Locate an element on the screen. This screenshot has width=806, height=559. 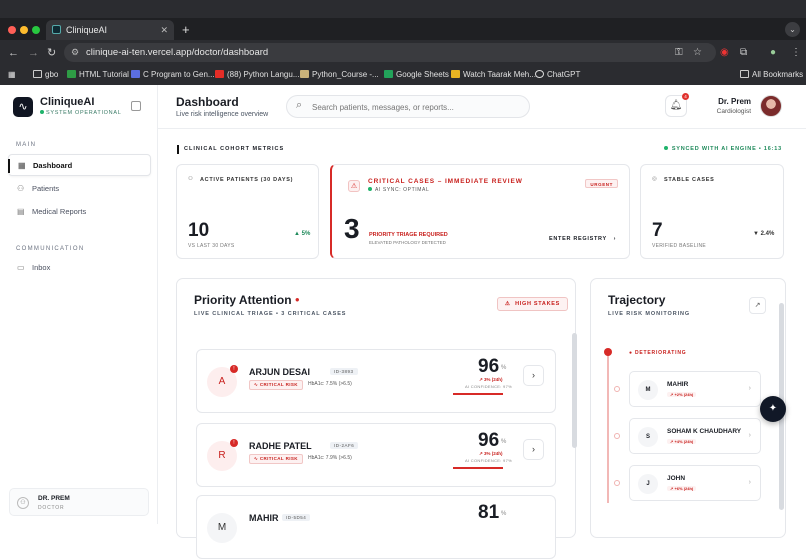
password-key-icon: ⚿ is located at coordinates (679, 52).